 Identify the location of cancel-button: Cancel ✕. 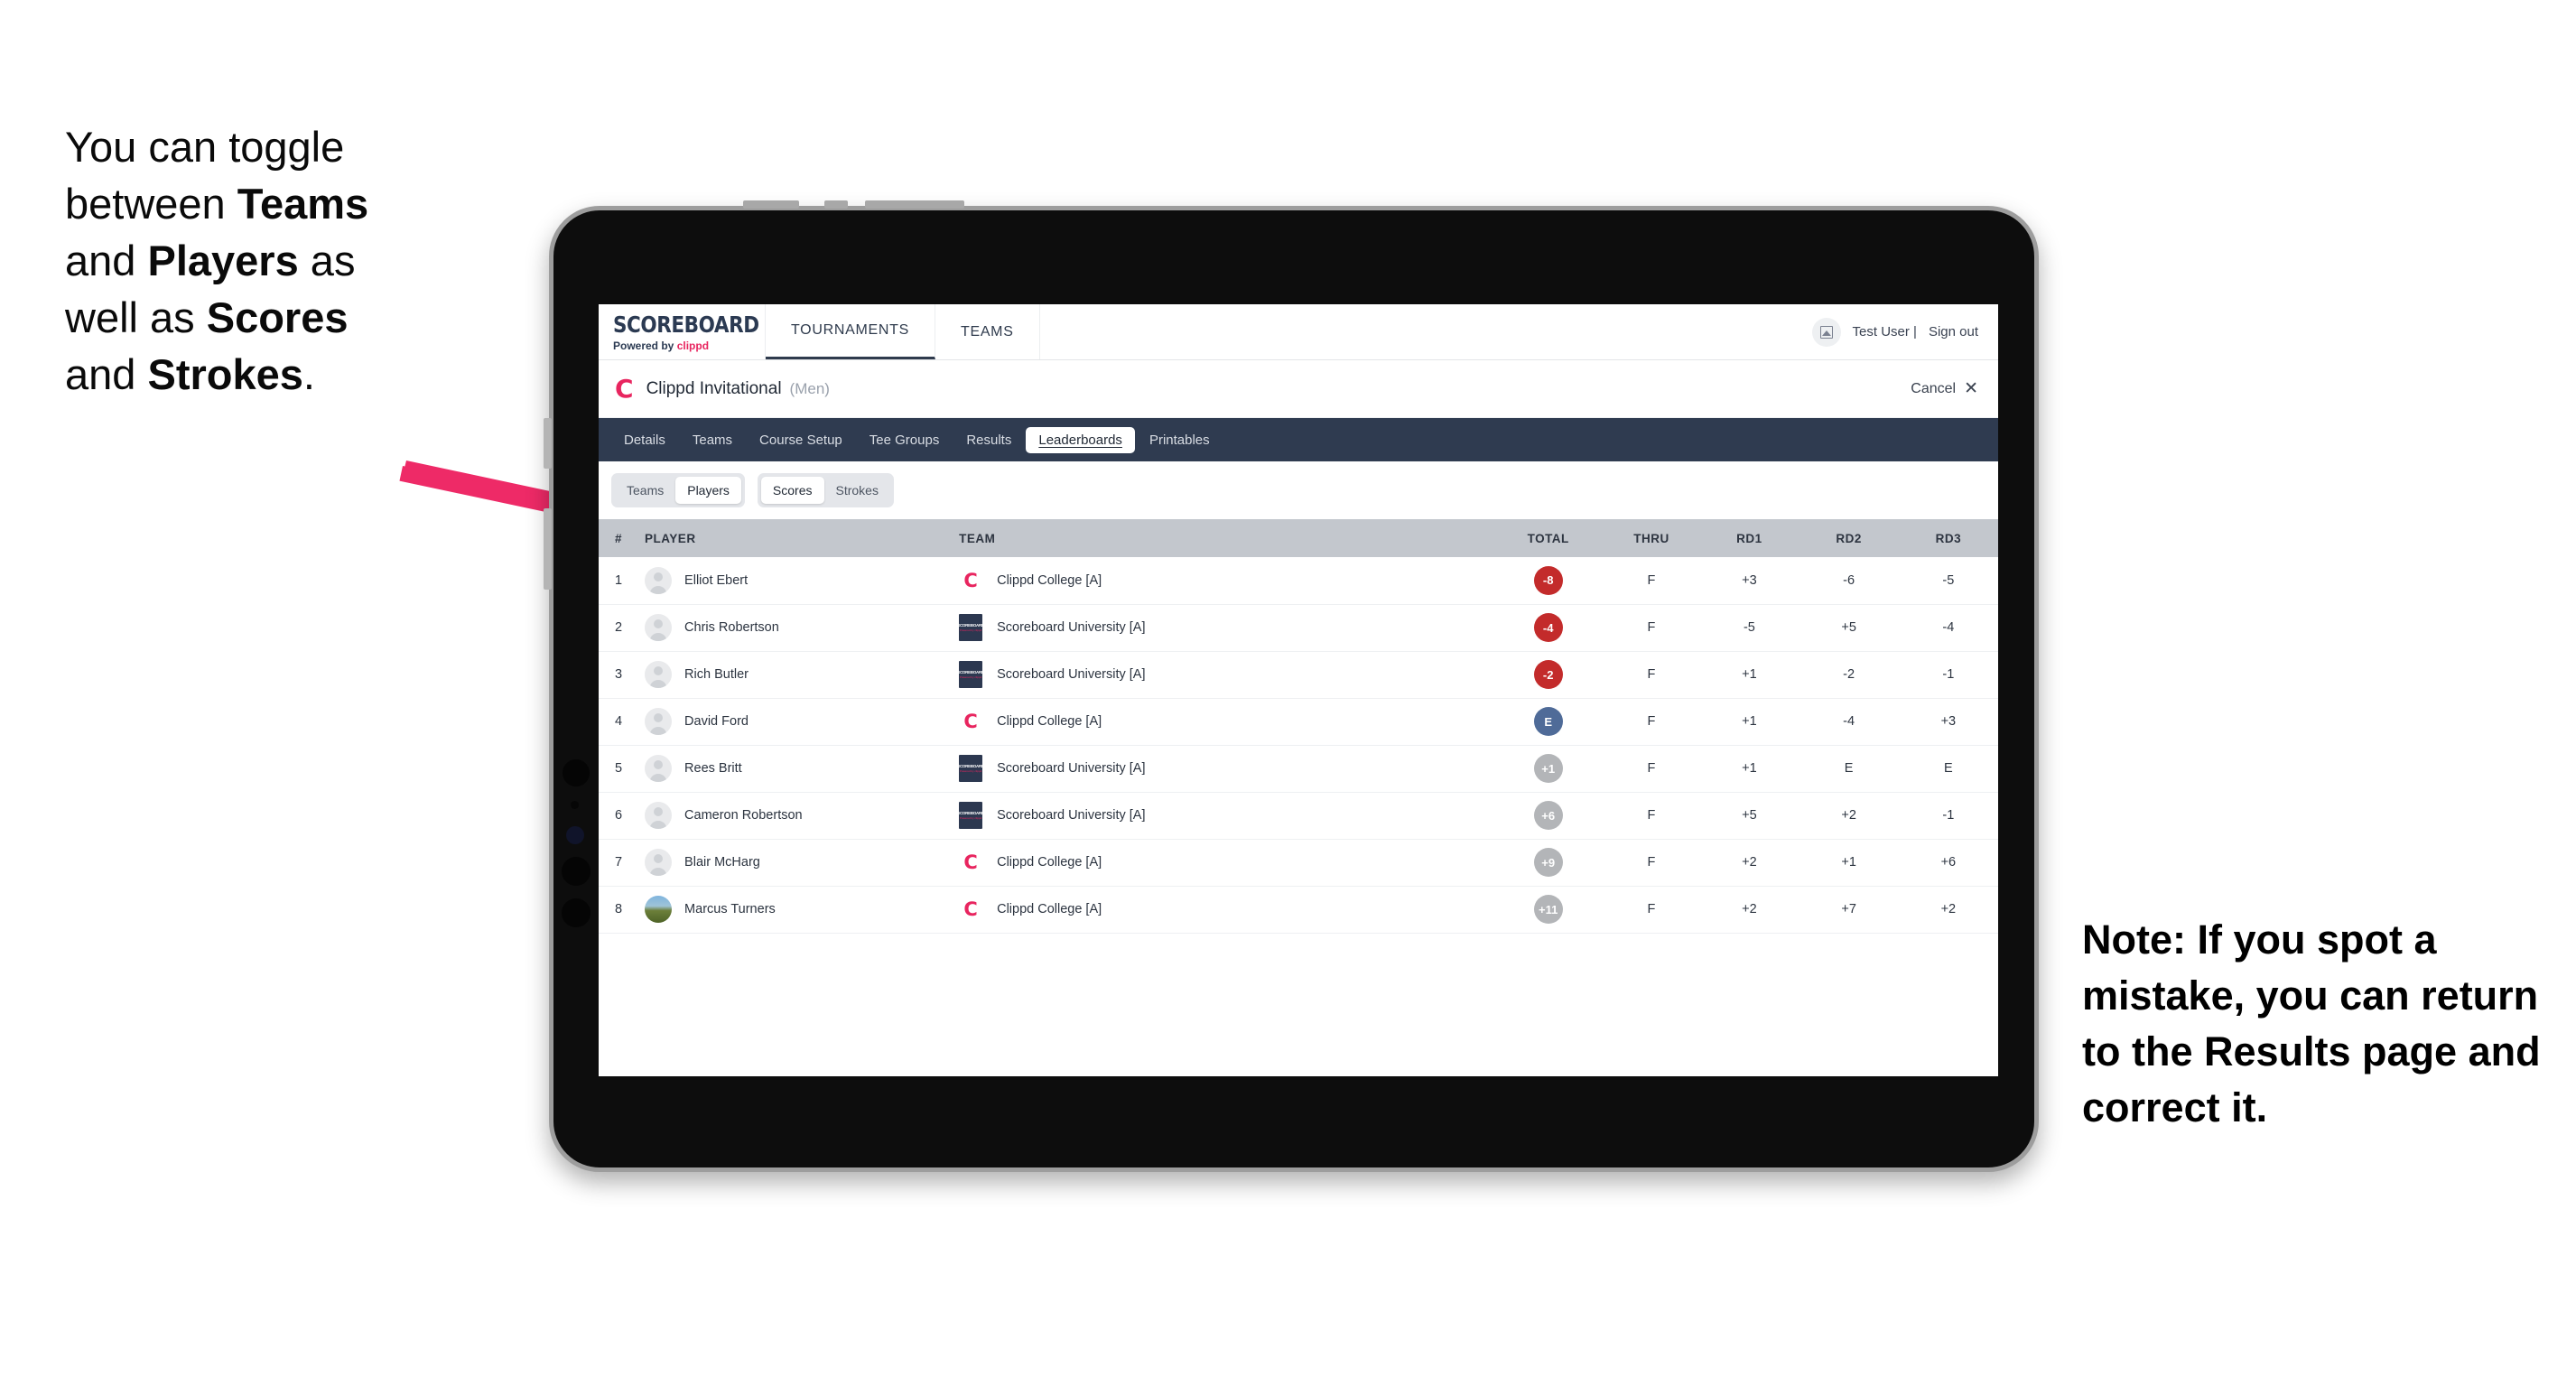
(1944, 389).